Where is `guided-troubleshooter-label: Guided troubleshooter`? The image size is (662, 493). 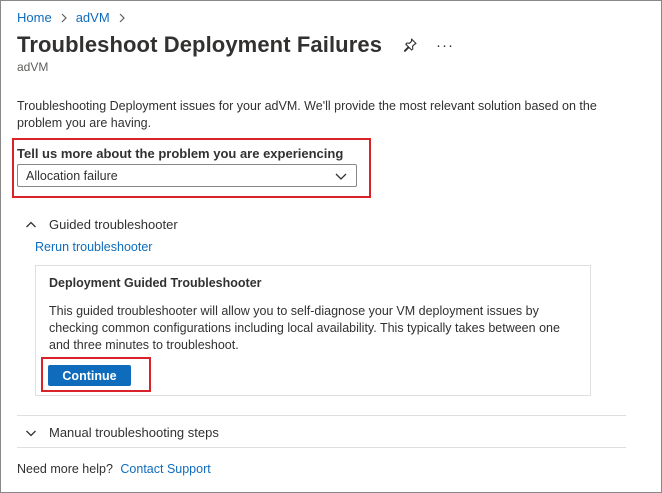
guided-troubleshooter-label: Guided troubleshooter is located at coordinates (113, 224).